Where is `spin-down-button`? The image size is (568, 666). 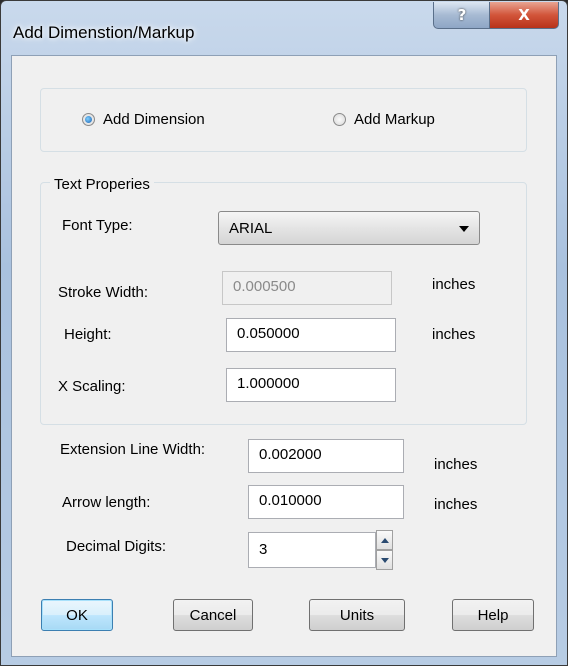
spin-down-button is located at coordinates (384, 560).